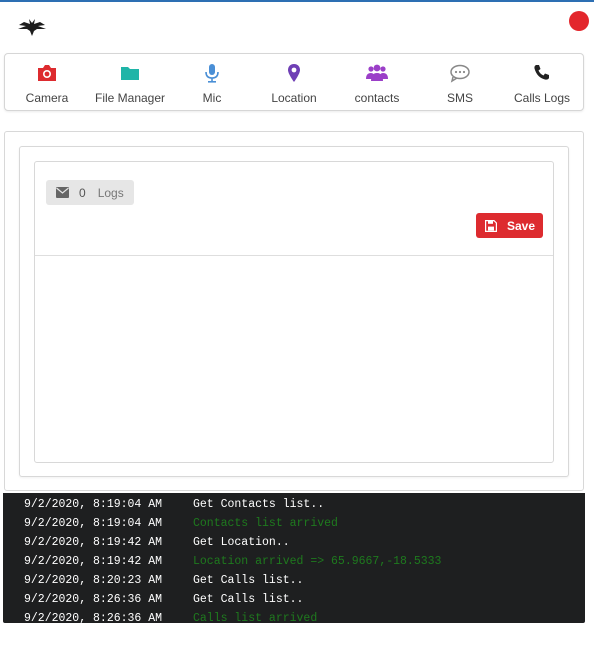 The image size is (594, 651). I want to click on tool-contacts: contacts, so click(377, 82).